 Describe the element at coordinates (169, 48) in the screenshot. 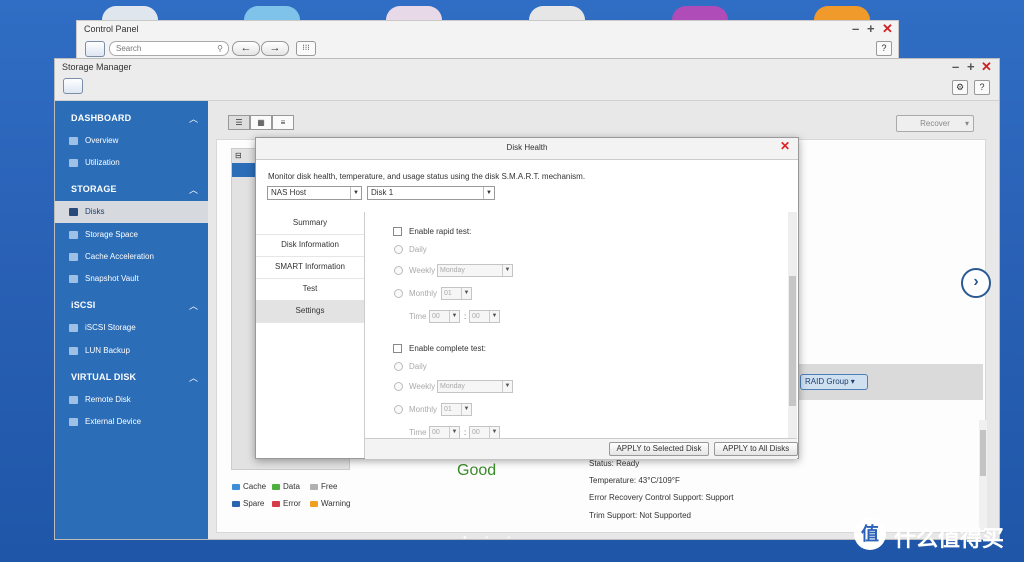

I see `search-input: Search ⚲` at that location.